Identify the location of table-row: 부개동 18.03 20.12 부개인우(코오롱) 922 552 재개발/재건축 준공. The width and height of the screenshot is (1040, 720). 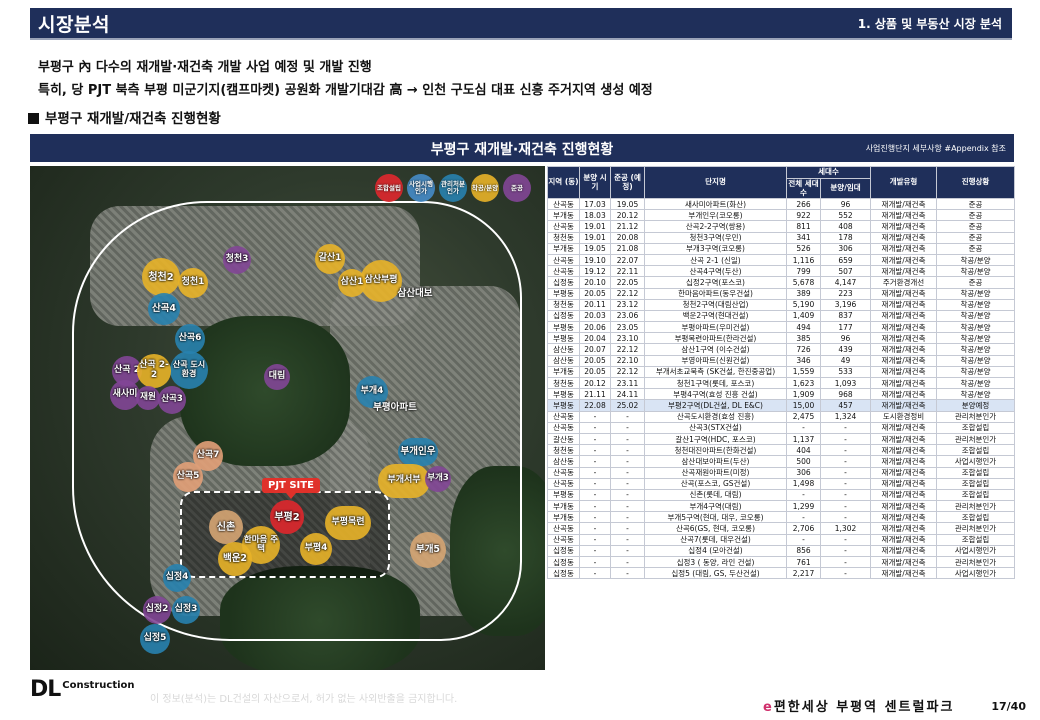
(781, 215).